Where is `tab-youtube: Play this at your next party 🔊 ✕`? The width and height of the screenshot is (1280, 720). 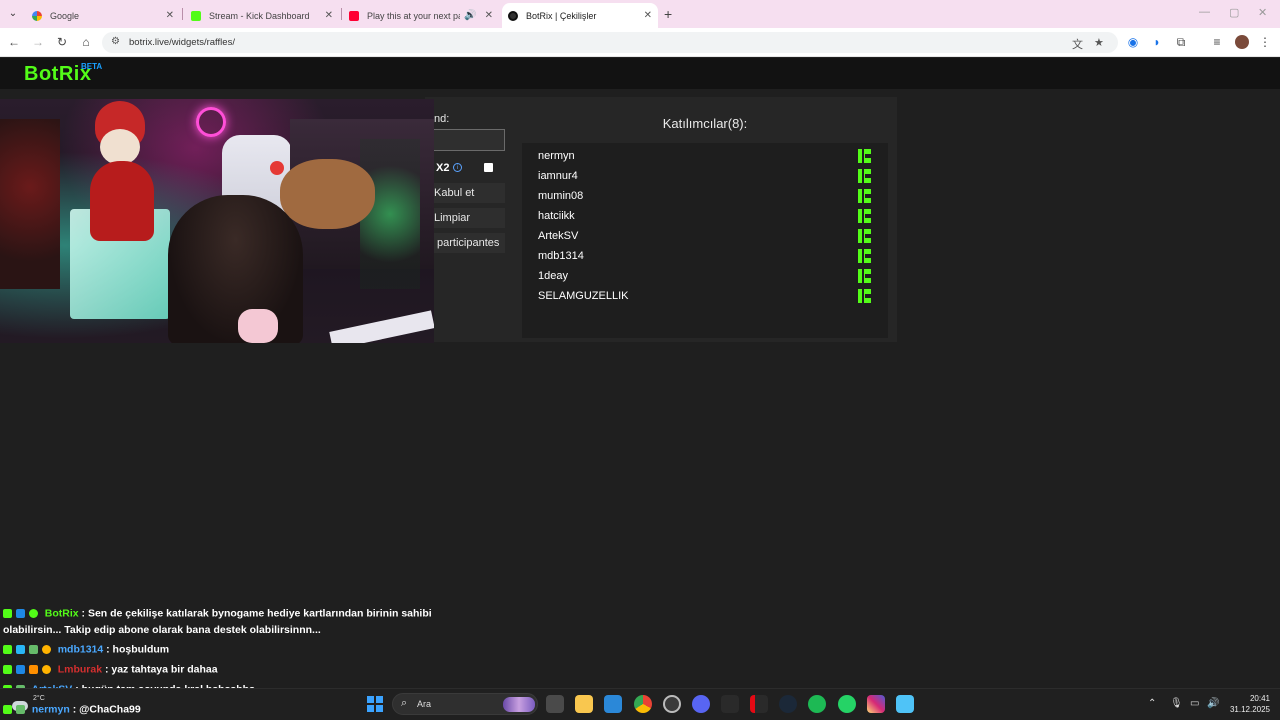
tab-youtube: Play this at your next party 🔊 ✕ is located at coordinates (421, 15).